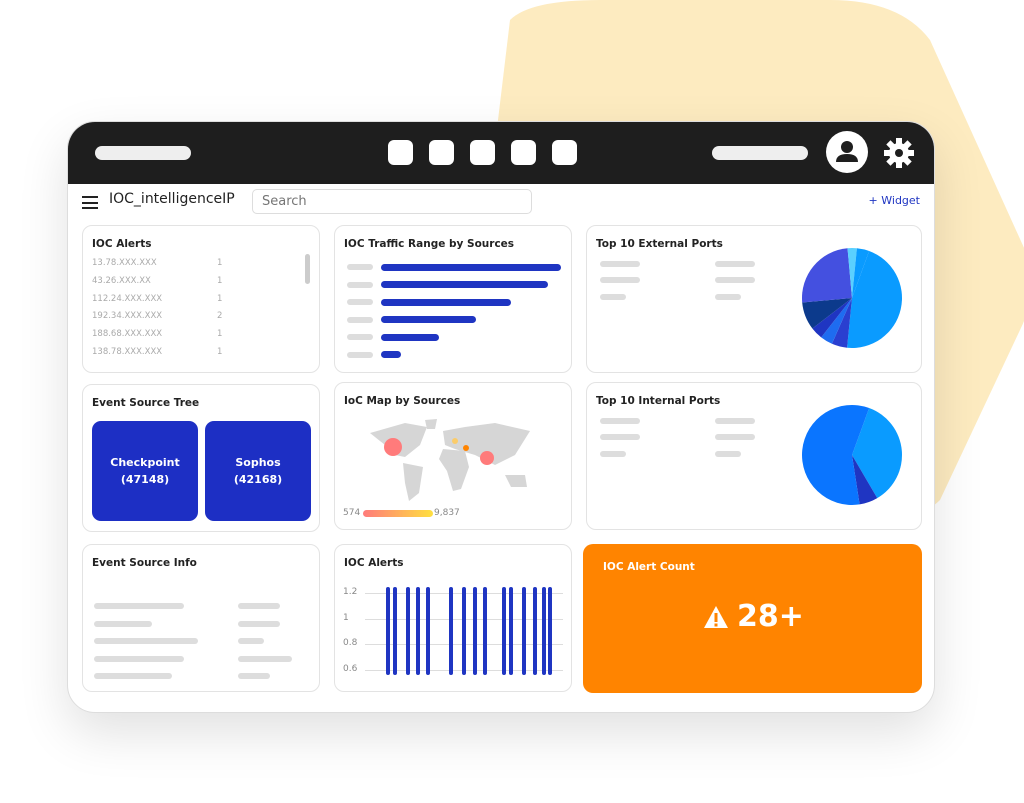 This screenshot has width=1024, height=803. I want to click on legend-gradient, so click(398, 513).